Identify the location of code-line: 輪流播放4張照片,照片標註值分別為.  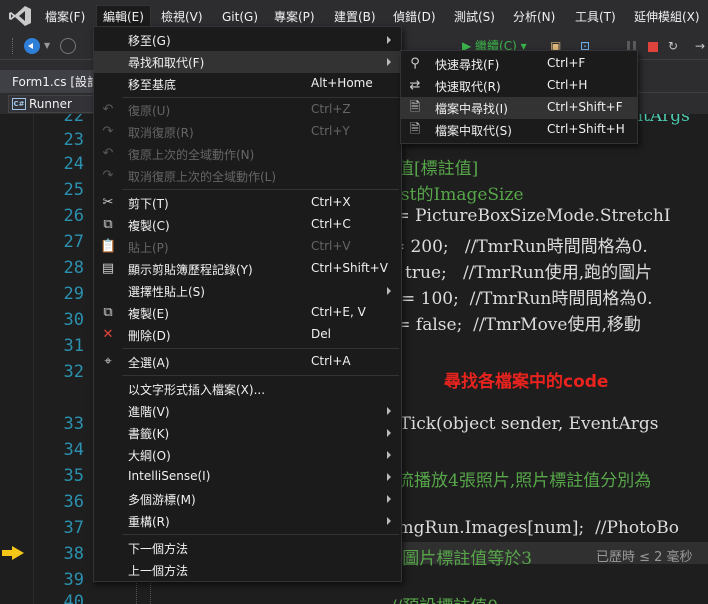
(515, 478).